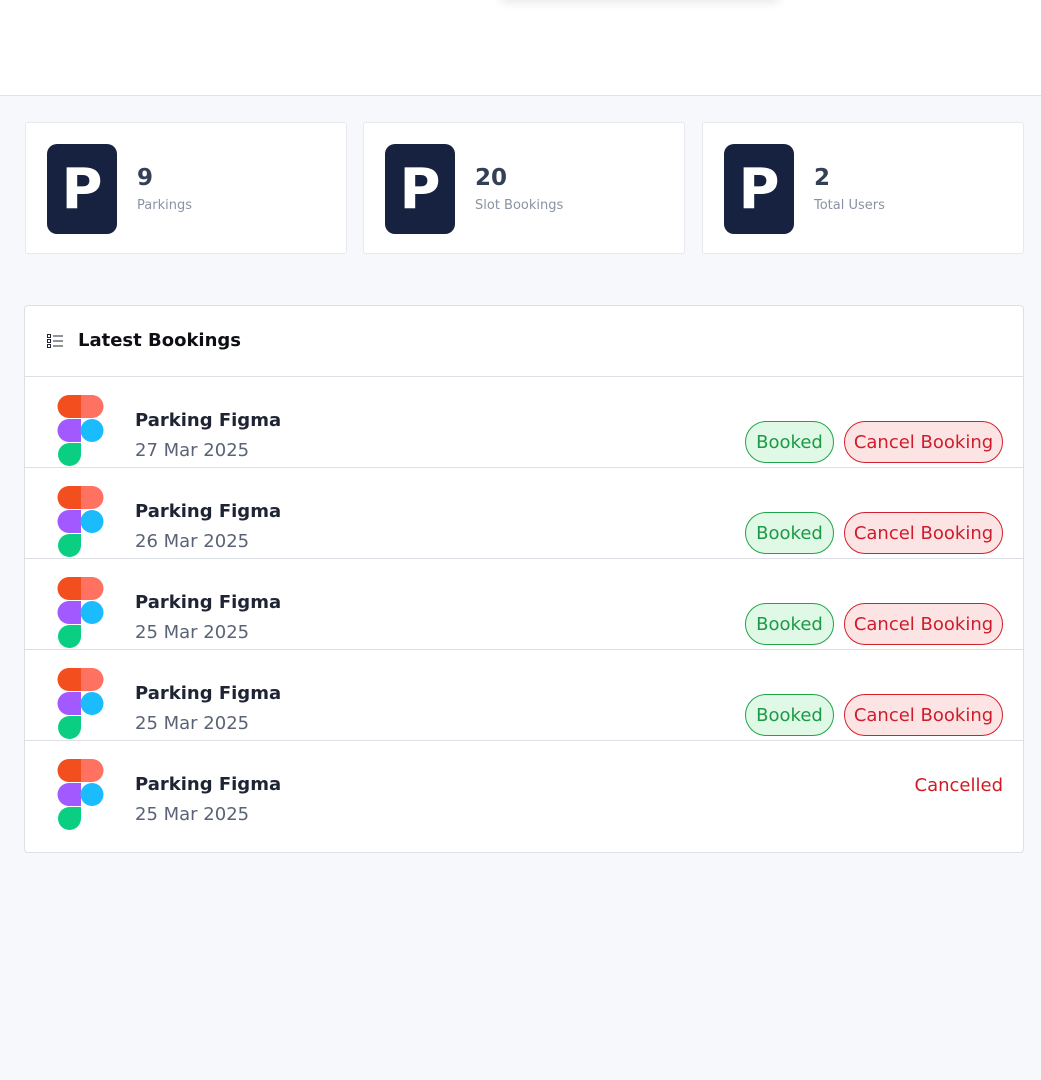  What do you see at coordinates (958, 785) in the screenshot?
I see `cancelled-status-text: Cancelled` at bounding box center [958, 785].